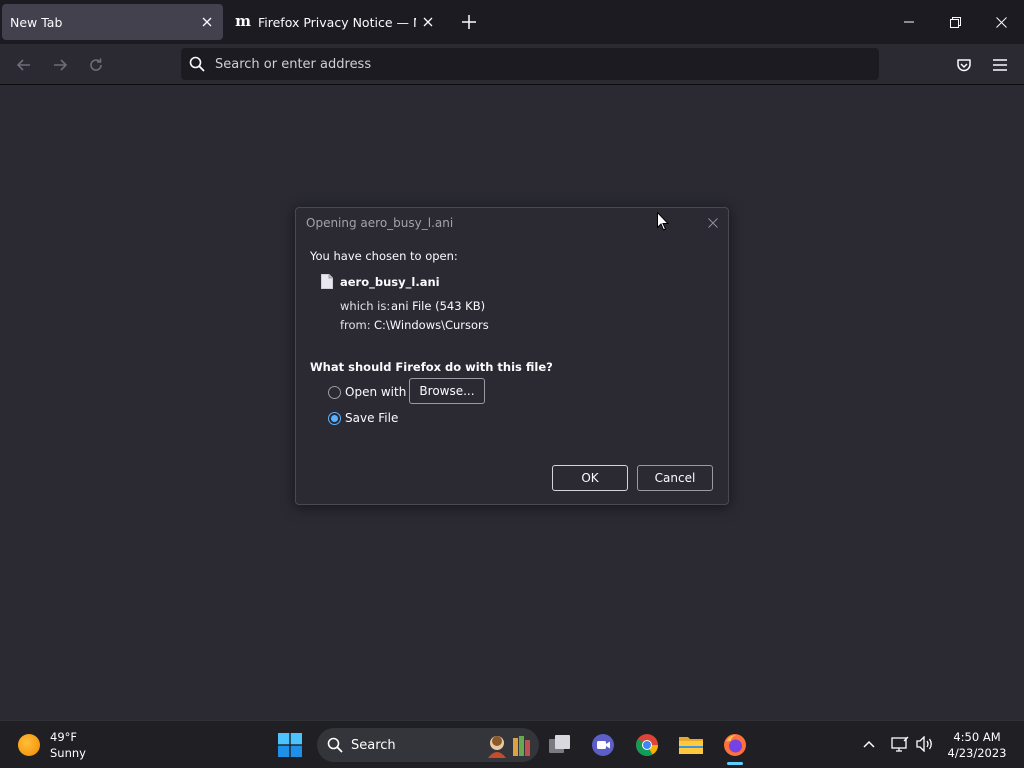 The width and height of the screenshot is (1024, 768). I want to click on taskbar-search-label: Search, so click(373, 745).